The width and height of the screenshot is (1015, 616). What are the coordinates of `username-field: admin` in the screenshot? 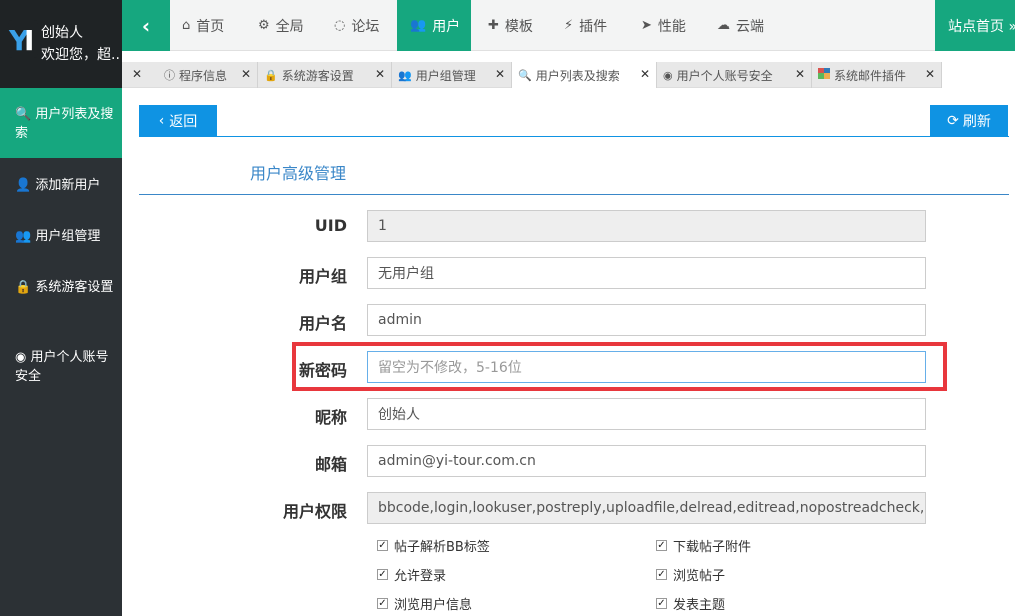 It's located at (646, 320).